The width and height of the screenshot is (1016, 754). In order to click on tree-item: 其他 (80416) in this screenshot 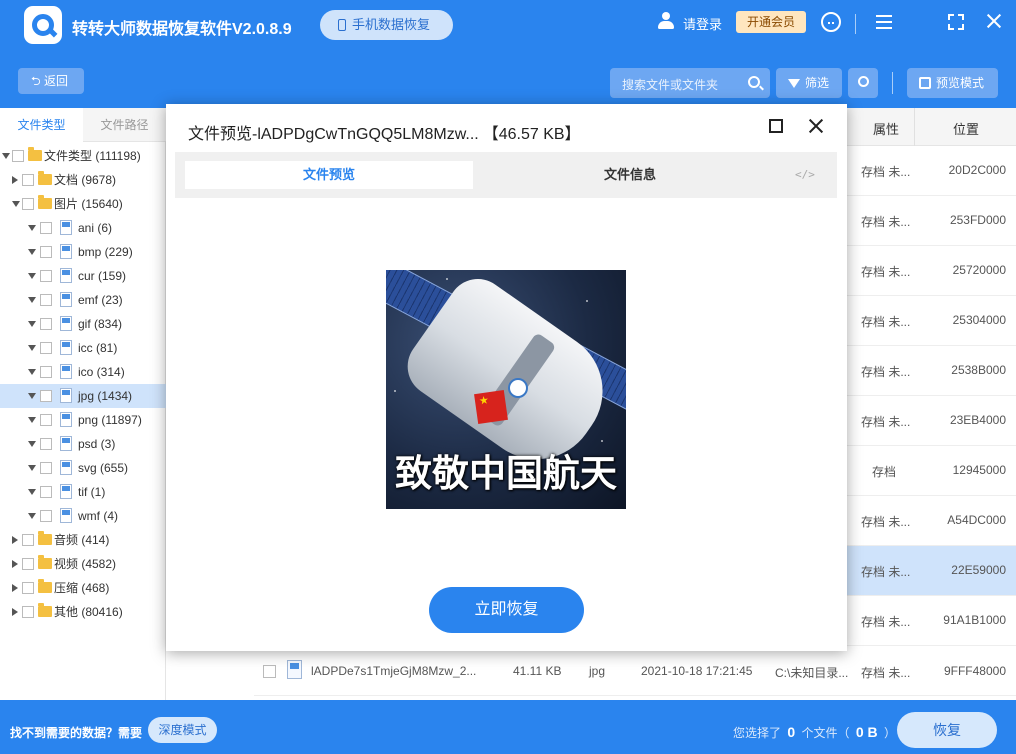, I will do `click(83, 612)`.